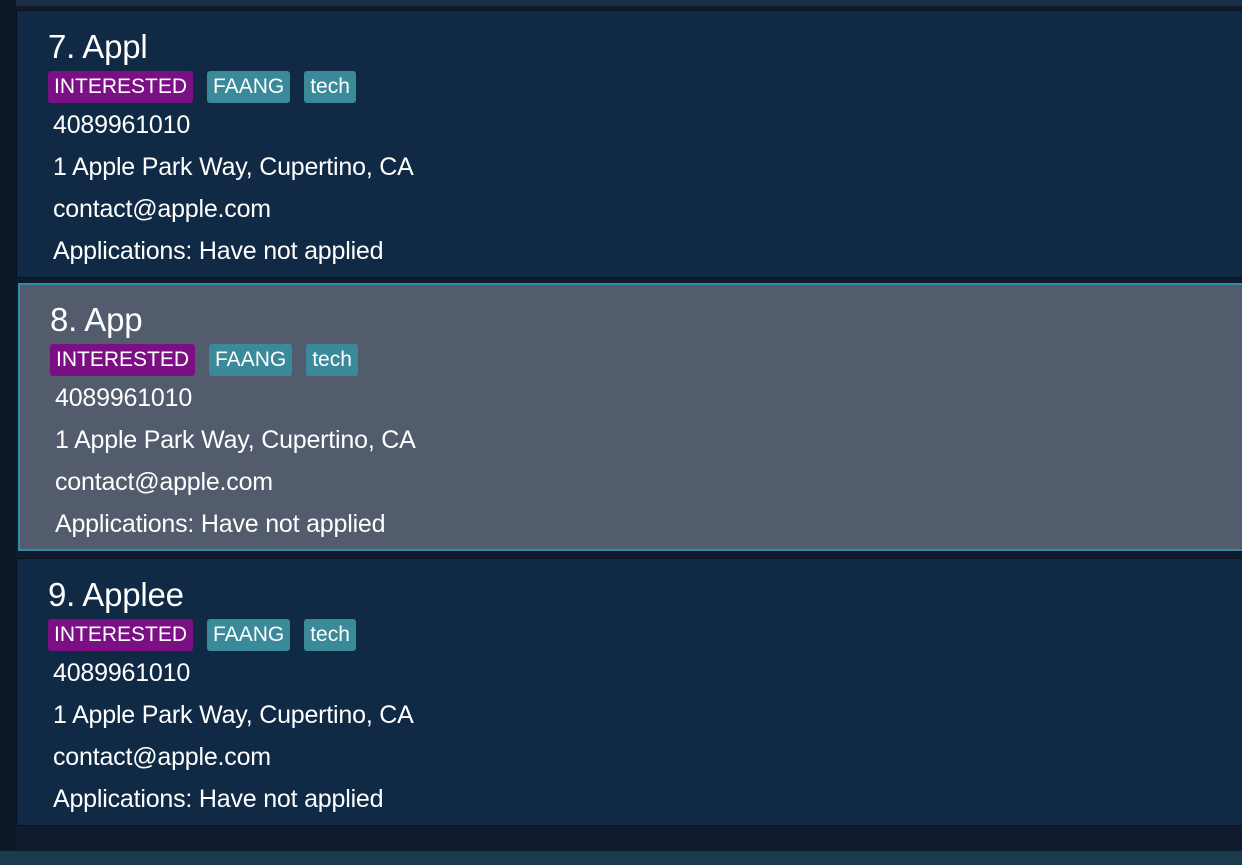  What do you see at coordinates (115, 46) in the screenshot?
I see `company-name-text: Appl` at bounding box center [115, 46].